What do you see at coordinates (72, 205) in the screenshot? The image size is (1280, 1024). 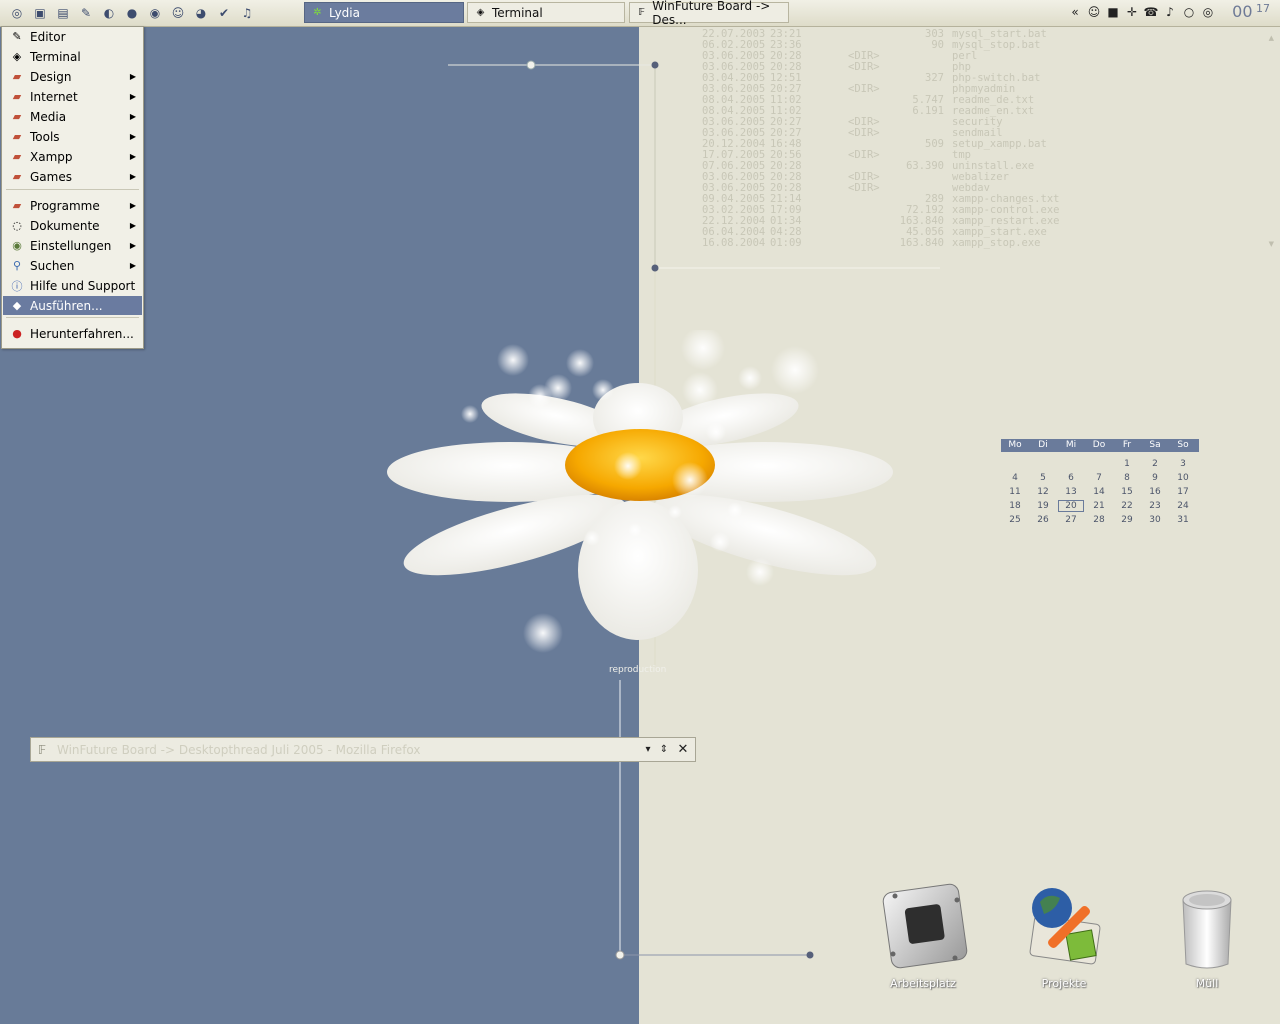 I see `menu-item-programme: ▰ Programme ▶` at bounding box center [72, 205].